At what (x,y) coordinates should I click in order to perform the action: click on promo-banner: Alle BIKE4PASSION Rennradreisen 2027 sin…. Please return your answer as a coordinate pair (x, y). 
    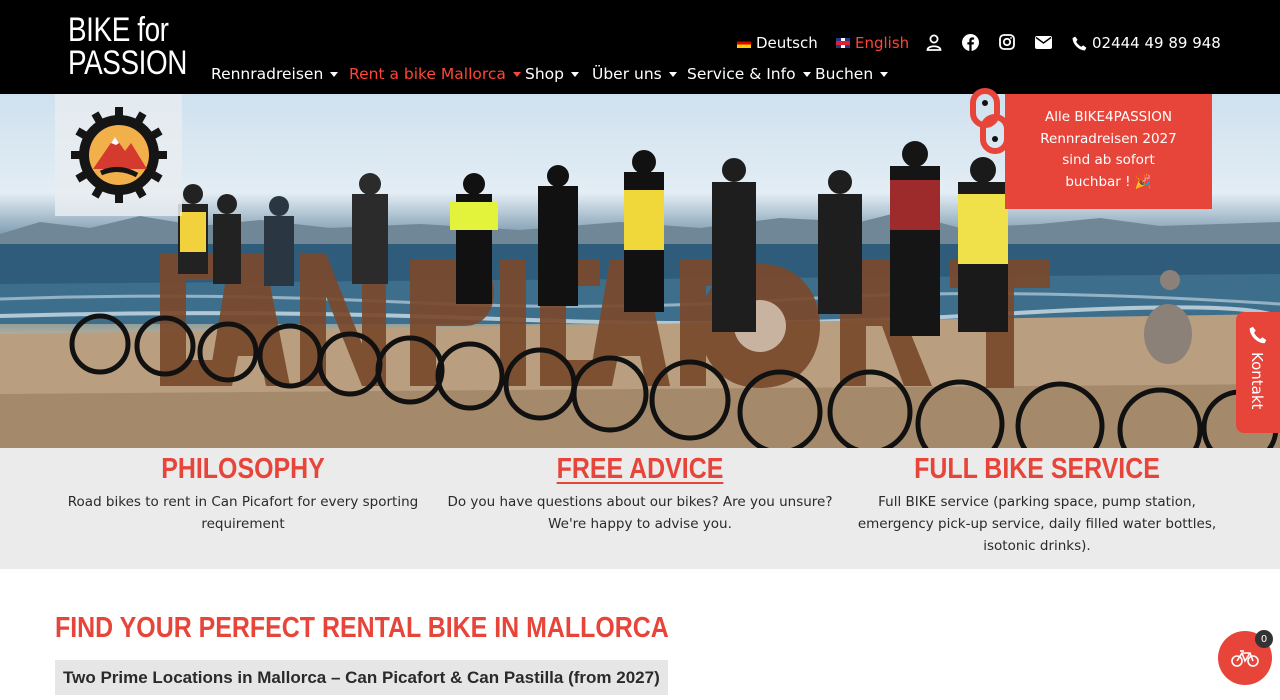
    Looking at the image, I should click on (1108, 151).